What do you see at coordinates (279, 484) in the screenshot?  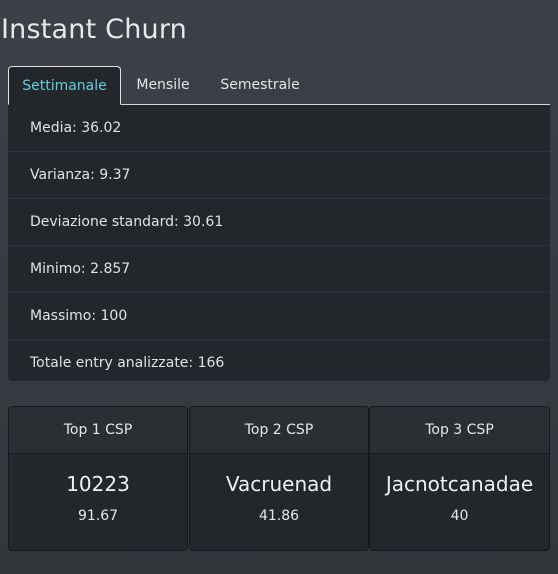 I see `csp-name: Vacruenad` at bounding box center [279, 484].